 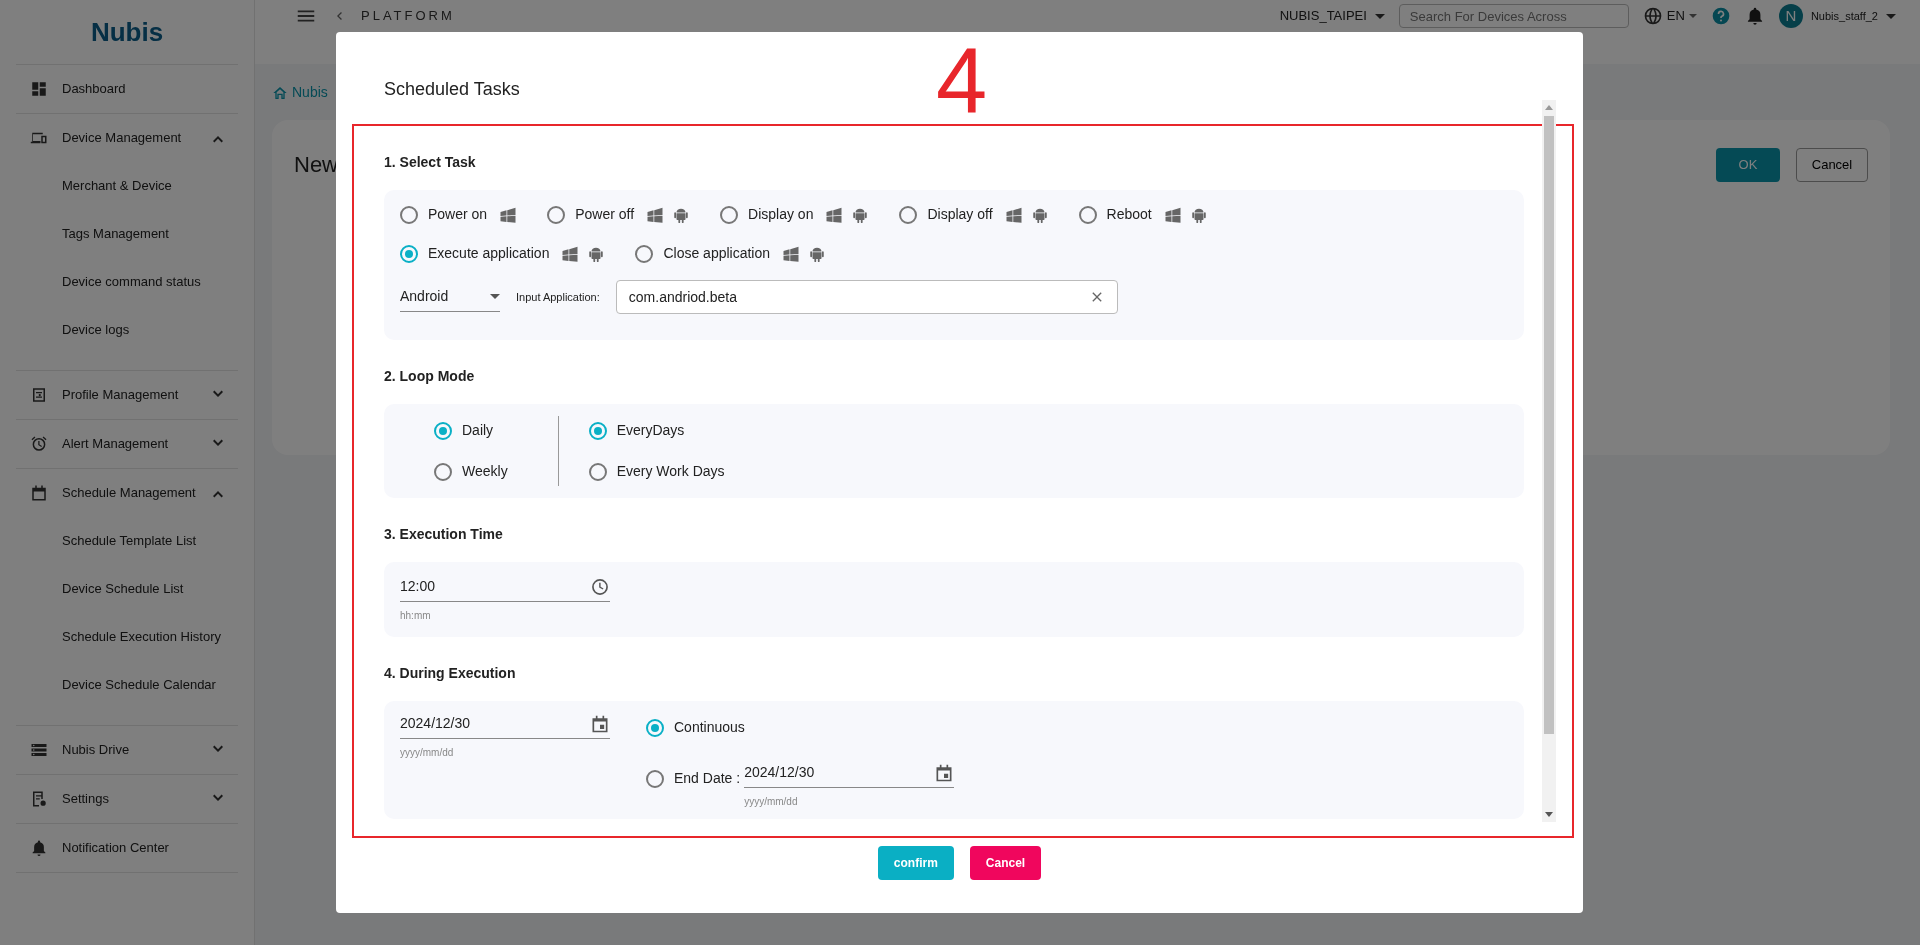 I want to click on sidebar-item: Nubis Drive, so click(x=127, y=750).